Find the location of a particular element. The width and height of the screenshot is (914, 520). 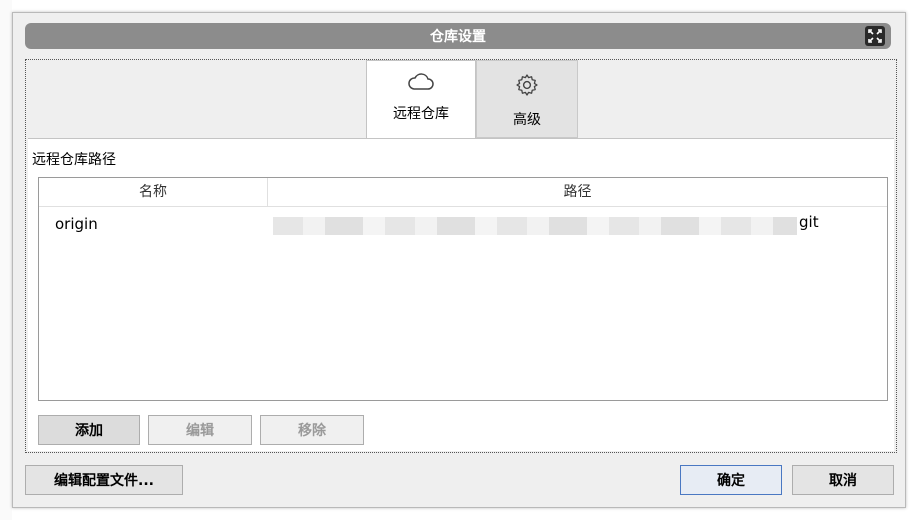

table-header: 名称 路径 is located at coordinates (463, 192).